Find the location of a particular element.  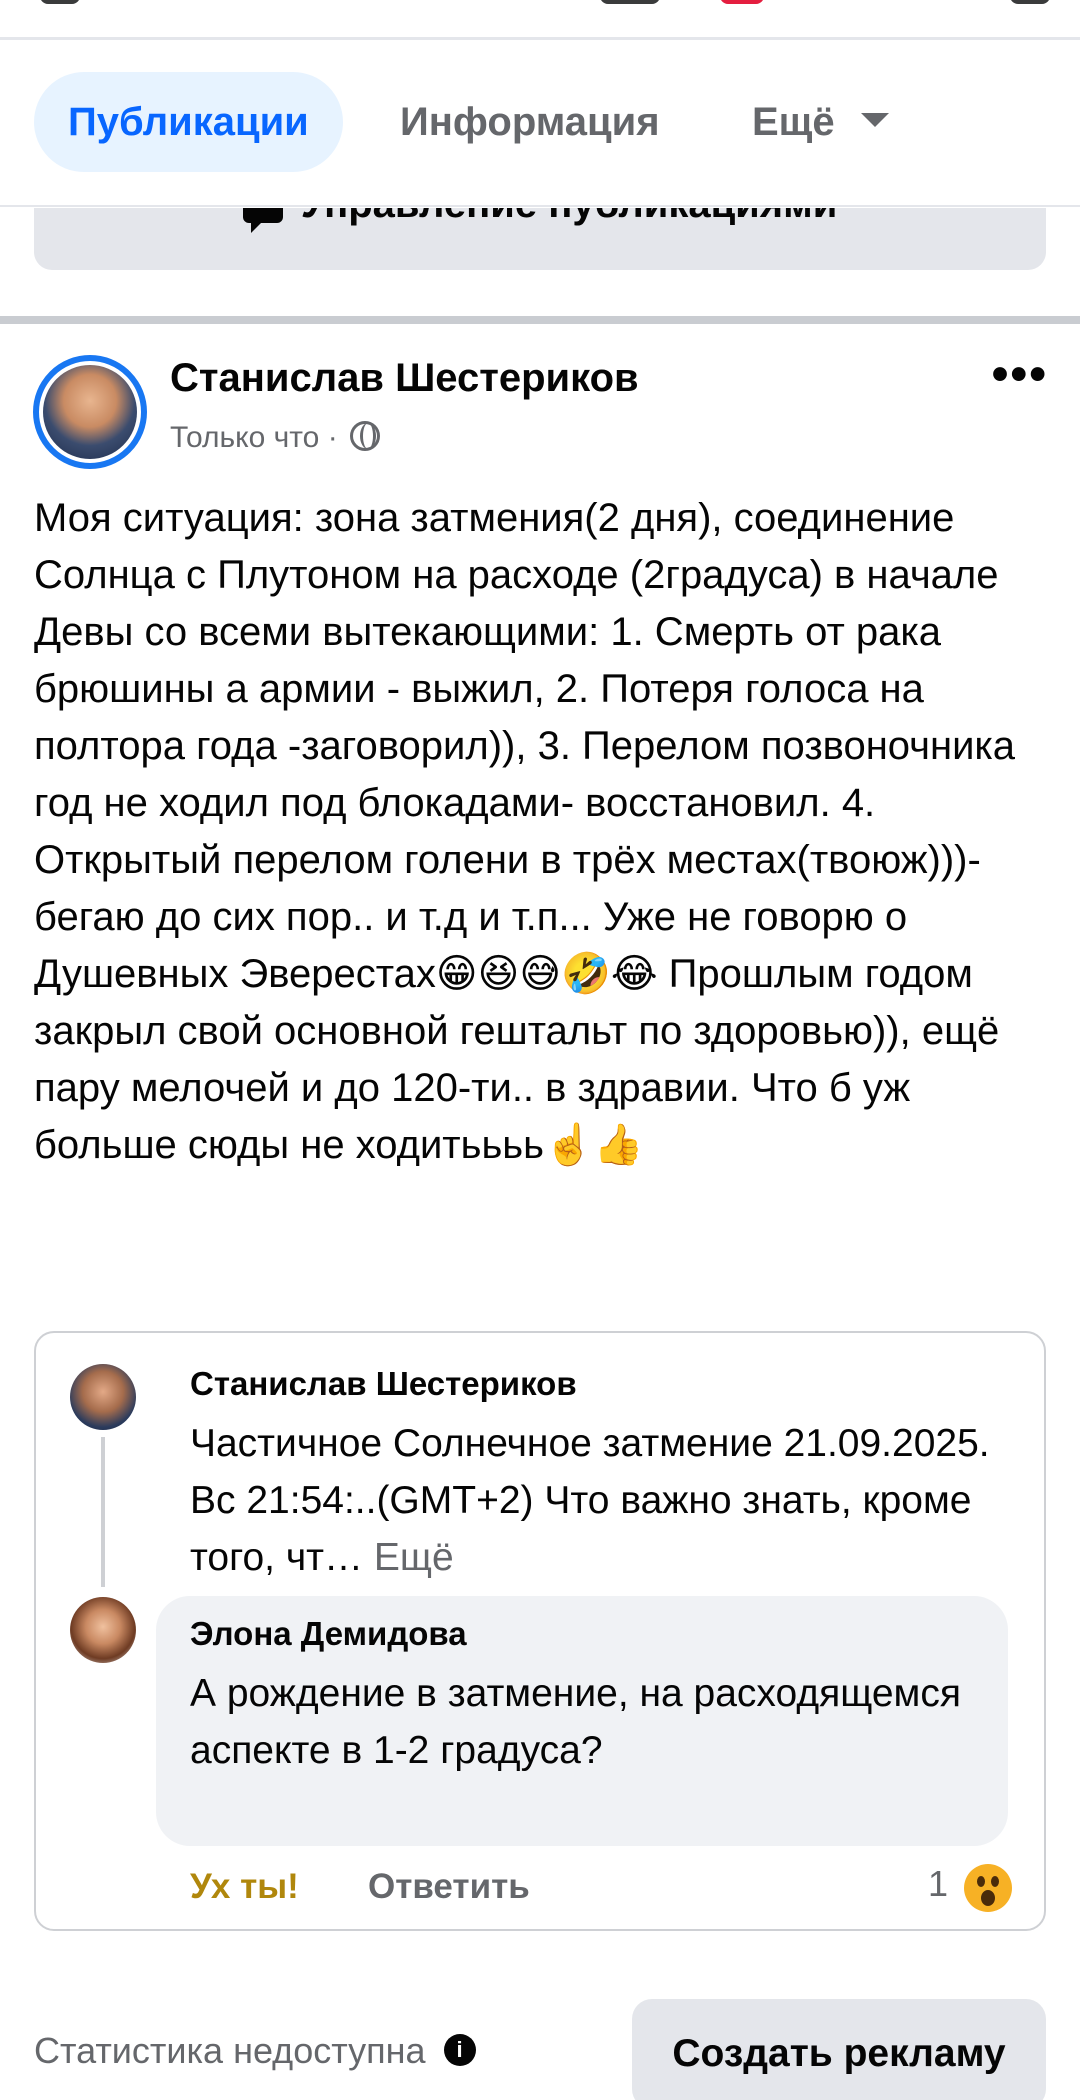

manage-posts-content: Управление публикациями is located at coordinates (540, 221).